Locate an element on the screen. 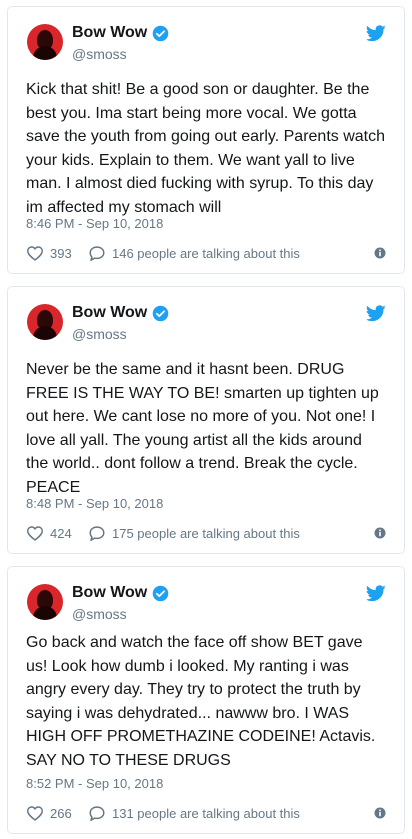 The width and height of the screenshot is (412, 839). tweet-actions: 424 175 people are talking about this is located at coordinates (206, 533).